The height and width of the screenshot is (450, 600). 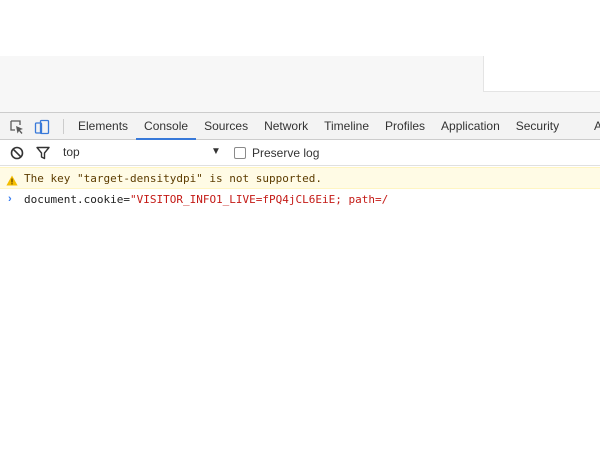 What do you see at coordinates (346, 126) in the screenshot?
I see `tab-timeline: Timeline` at bounding box center [346, 126].